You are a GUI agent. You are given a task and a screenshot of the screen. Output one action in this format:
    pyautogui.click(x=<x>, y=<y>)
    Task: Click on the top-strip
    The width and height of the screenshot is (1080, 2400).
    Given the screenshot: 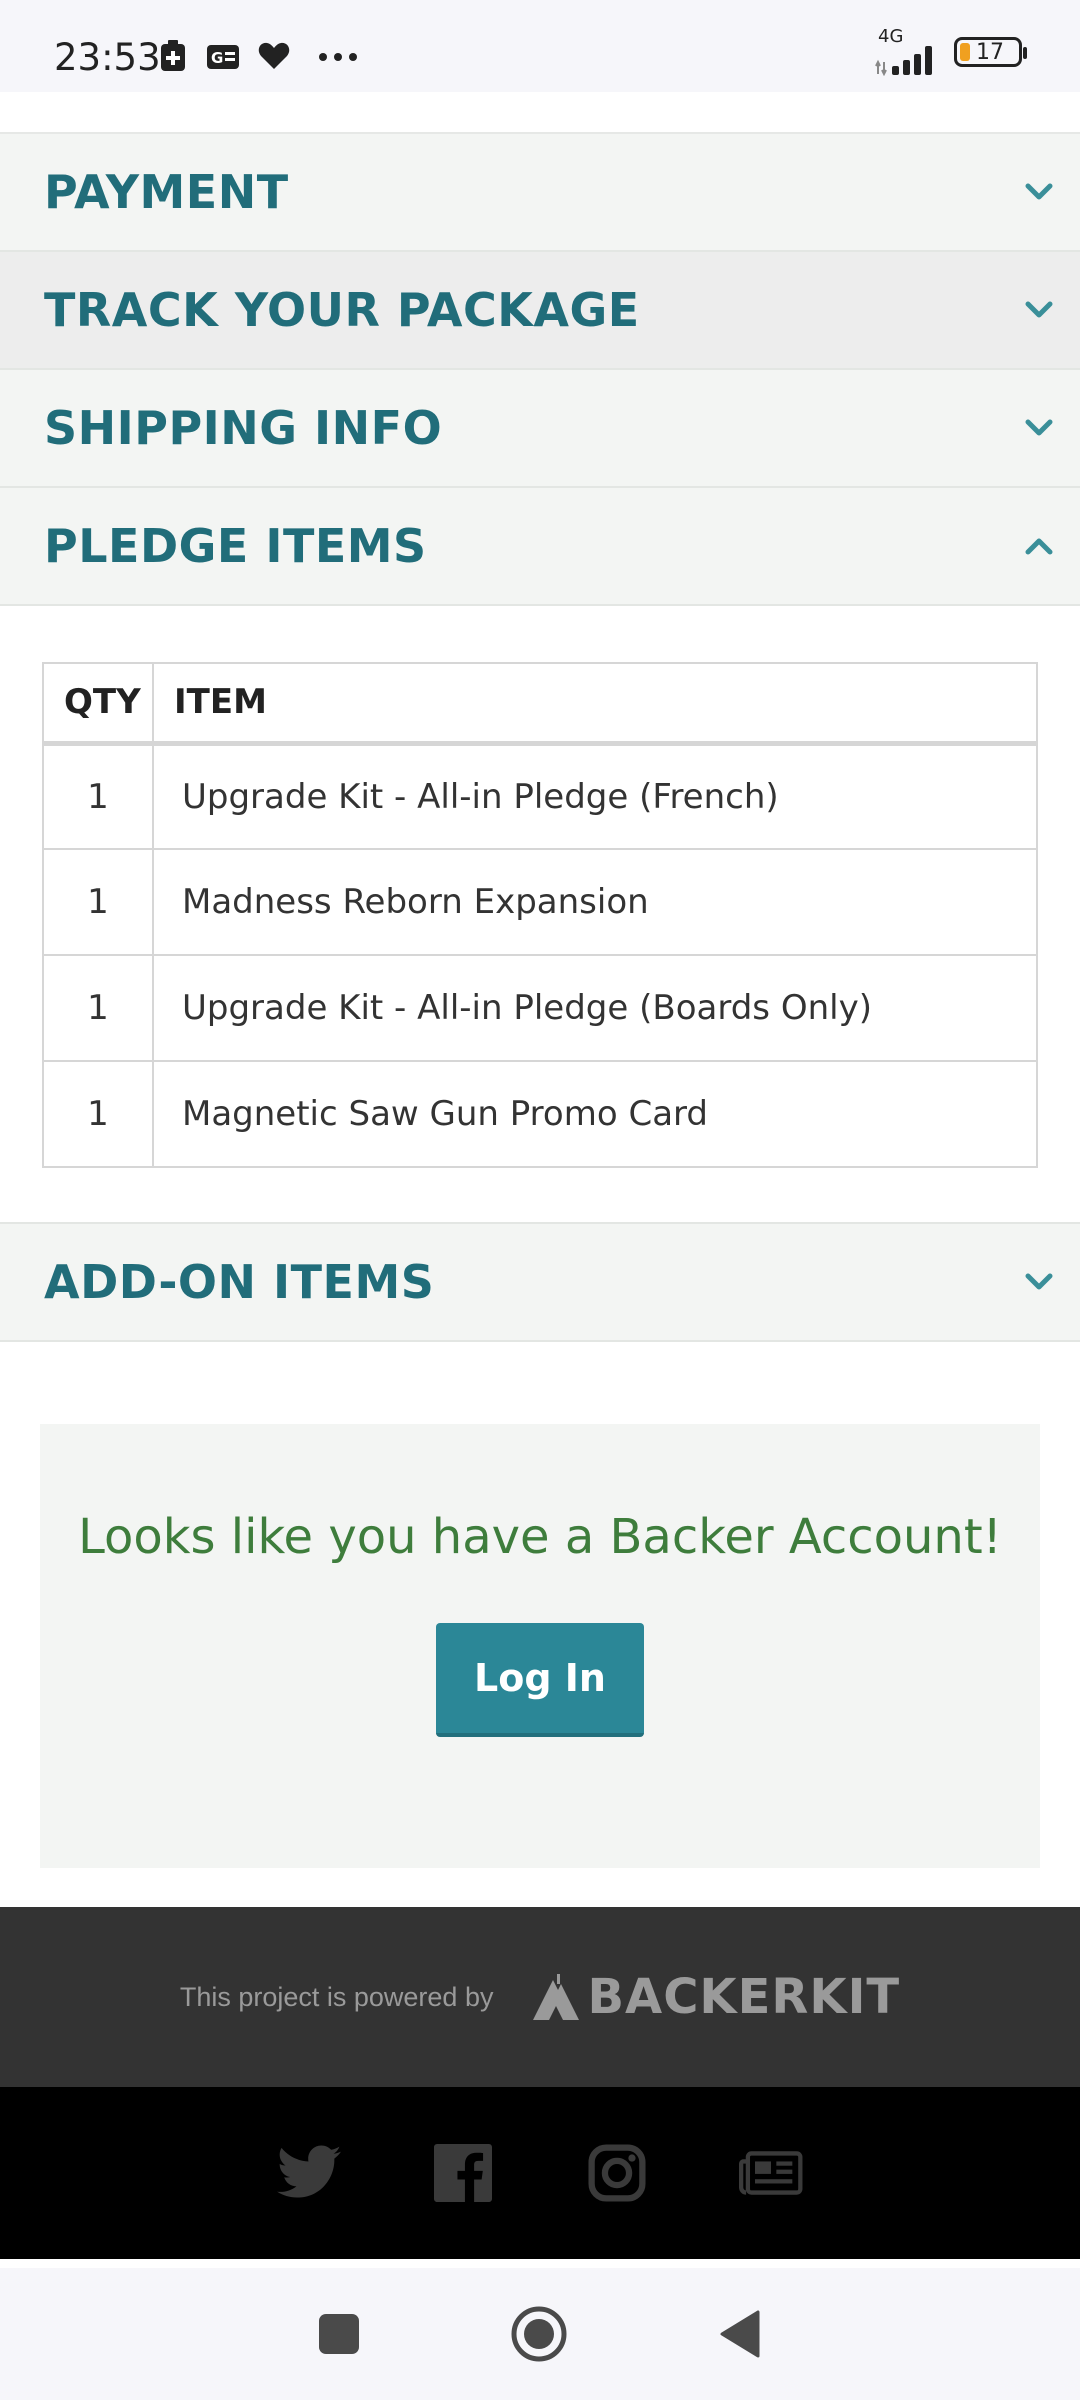 What is the action you would take?
    pyautogui.click(x=540, y=113)
    